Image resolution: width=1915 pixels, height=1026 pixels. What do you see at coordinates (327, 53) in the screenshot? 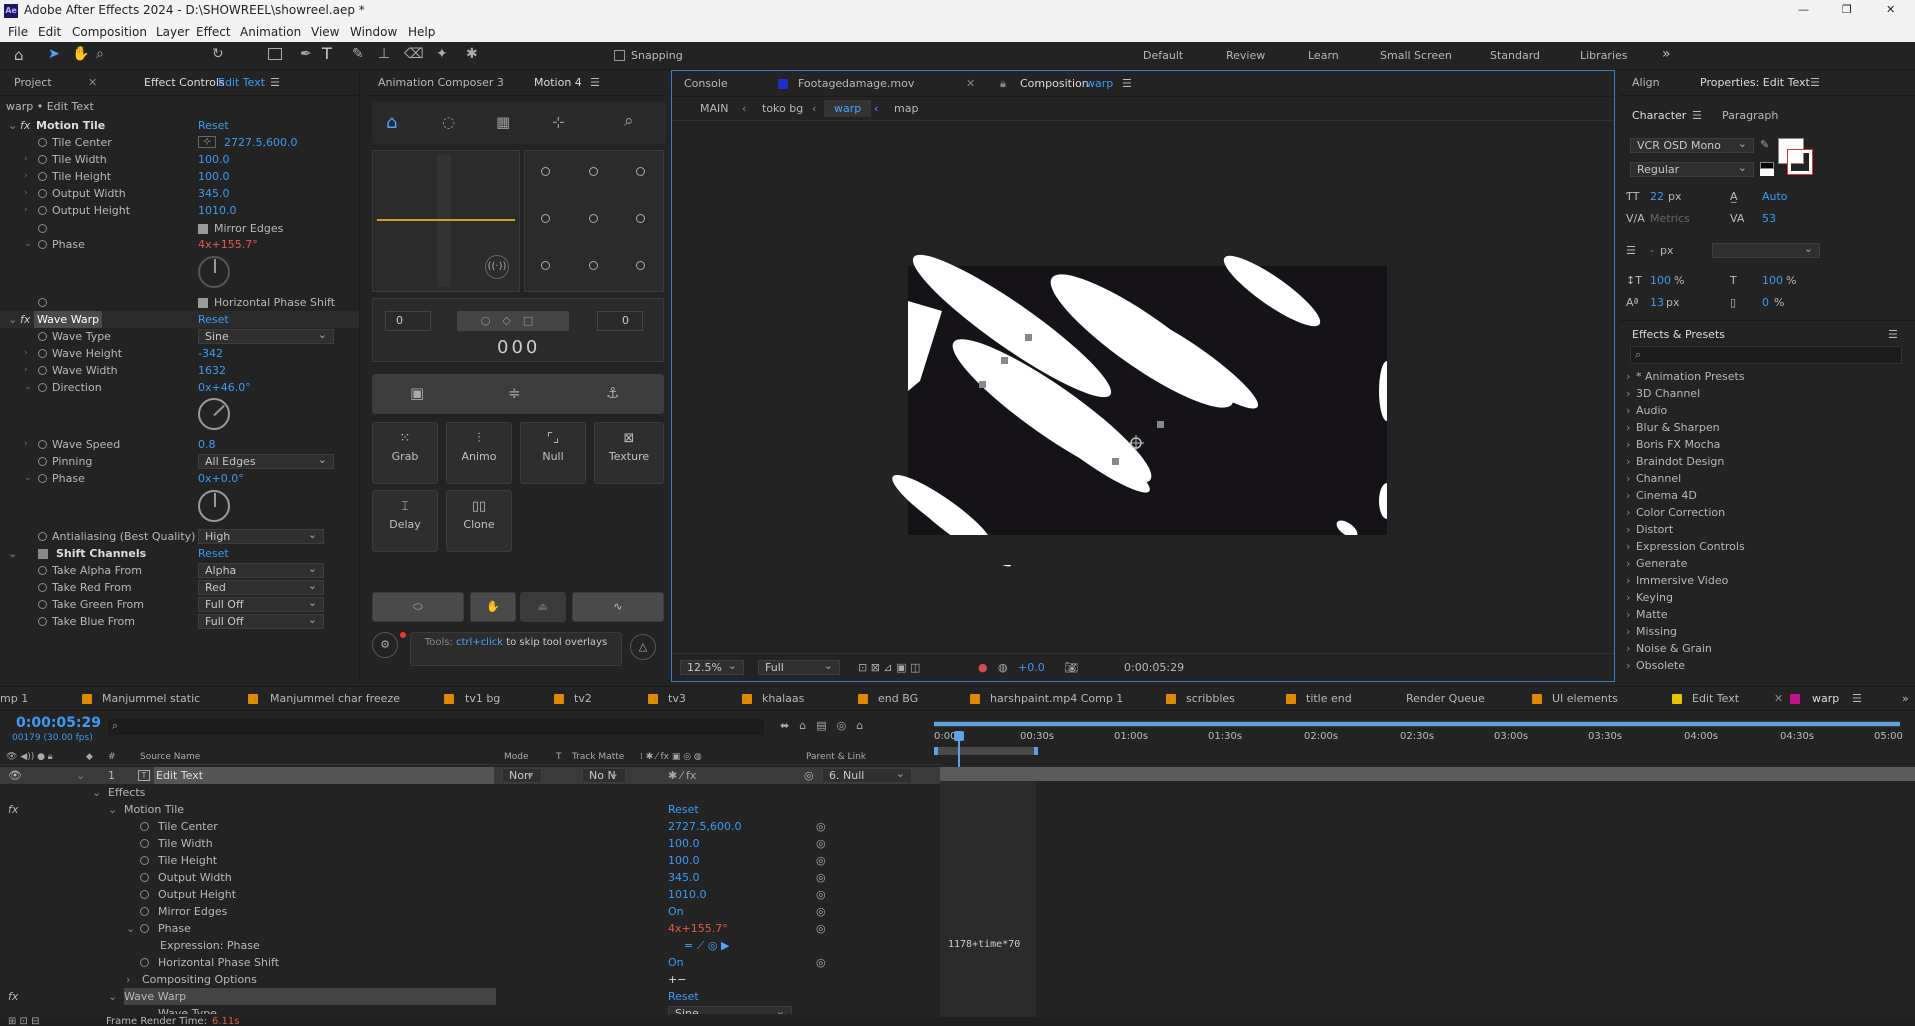
I see `type-tool-icon: T` at bounding box center [327, 53].